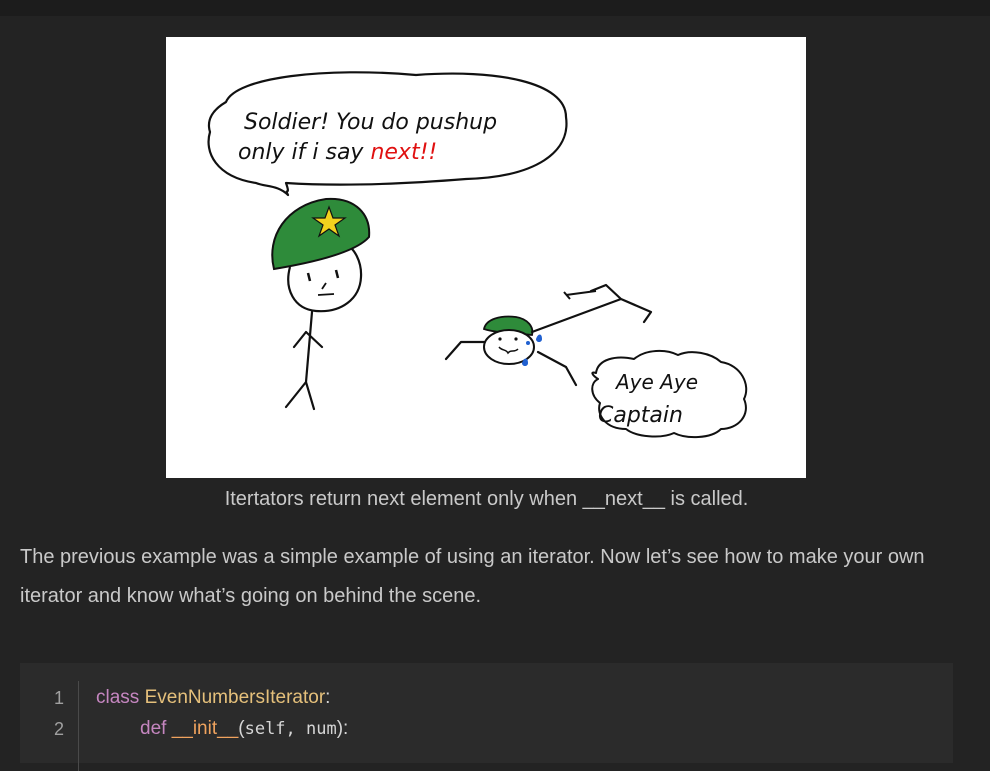  What do you see at coordinates (640, 415) in the screenshot?
I see `reply-line-2: Captain` at bounding box center [640, 415].